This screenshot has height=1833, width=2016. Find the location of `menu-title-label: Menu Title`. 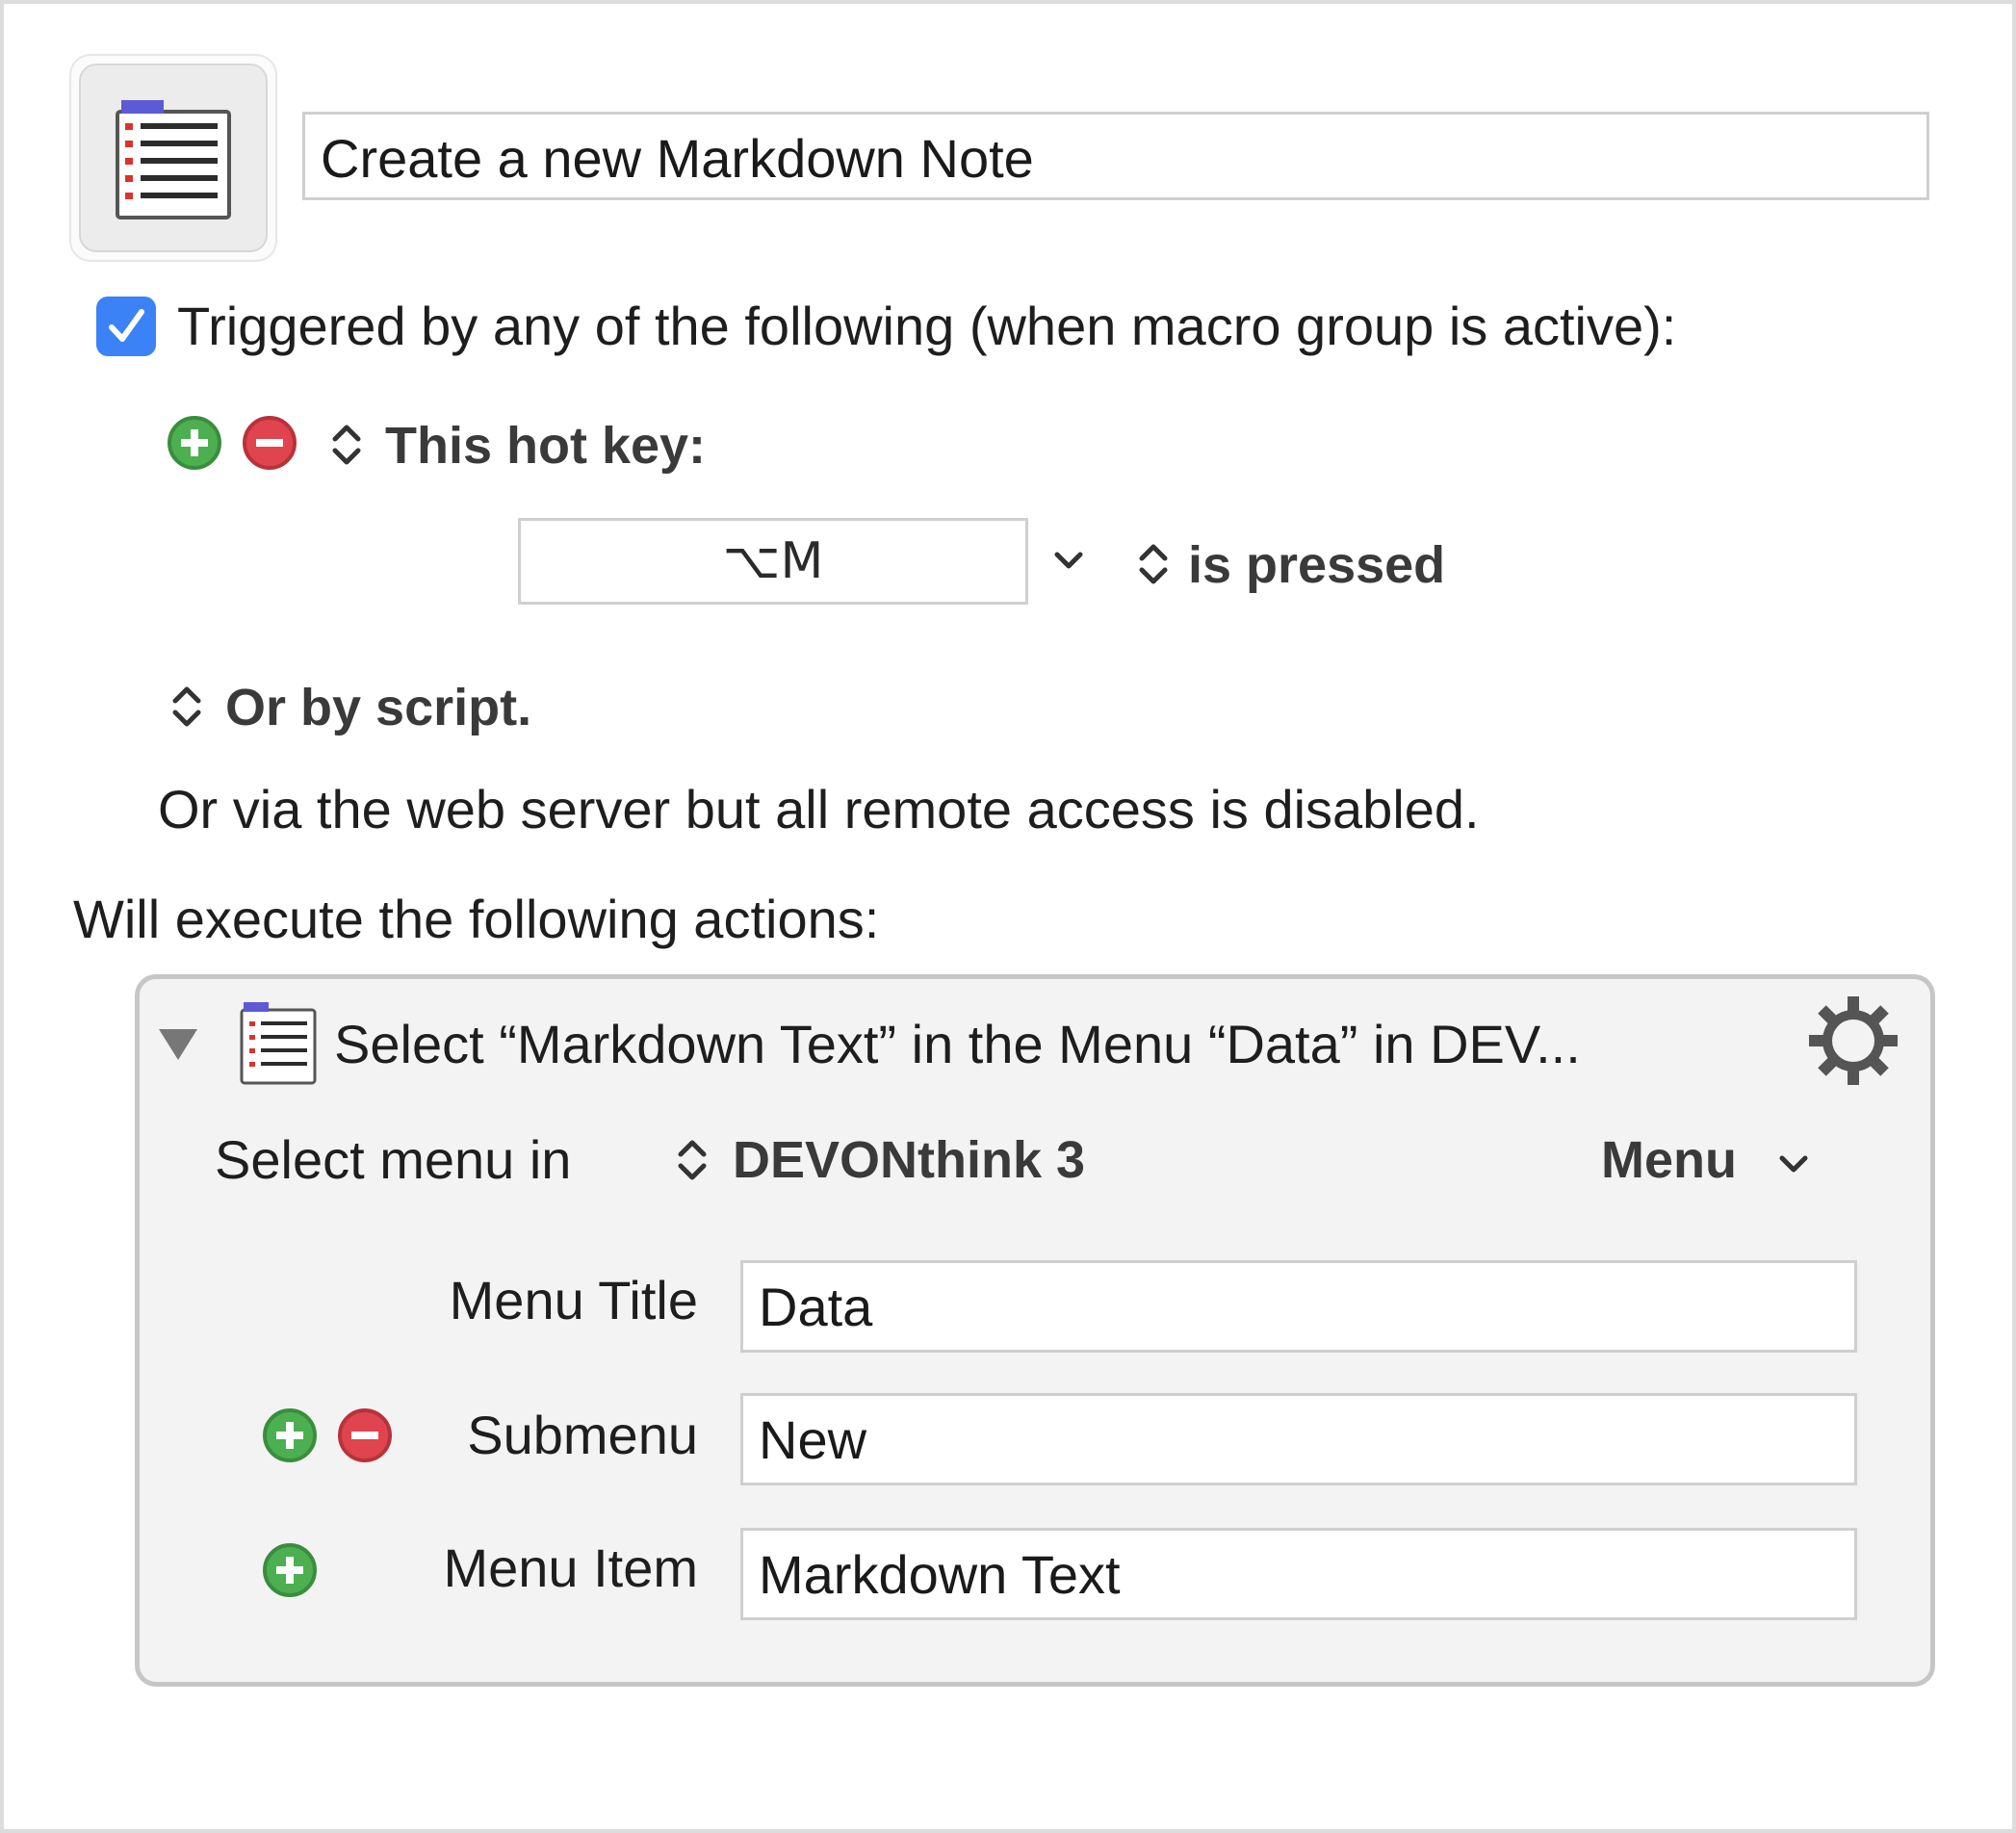

menu-title-label: Menu Title is located at coordinates (574, 1300).